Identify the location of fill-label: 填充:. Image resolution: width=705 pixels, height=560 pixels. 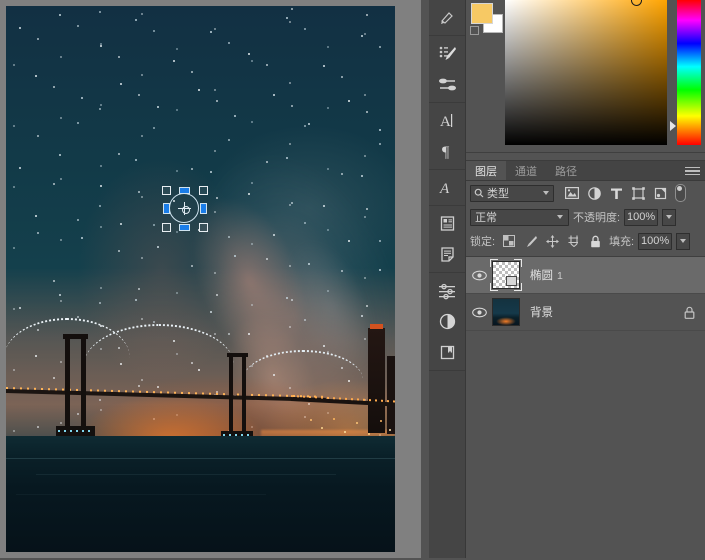
(622, 242).